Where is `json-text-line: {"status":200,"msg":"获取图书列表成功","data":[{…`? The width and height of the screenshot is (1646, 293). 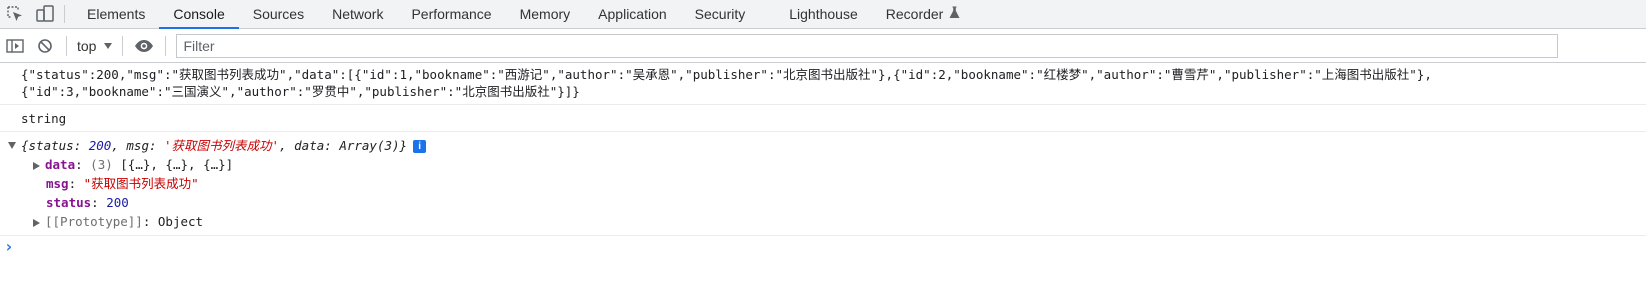 json-text-line: {"status":200,"msg":"获取图书列表成功","data":[{… is located at coordinates (726, 74).